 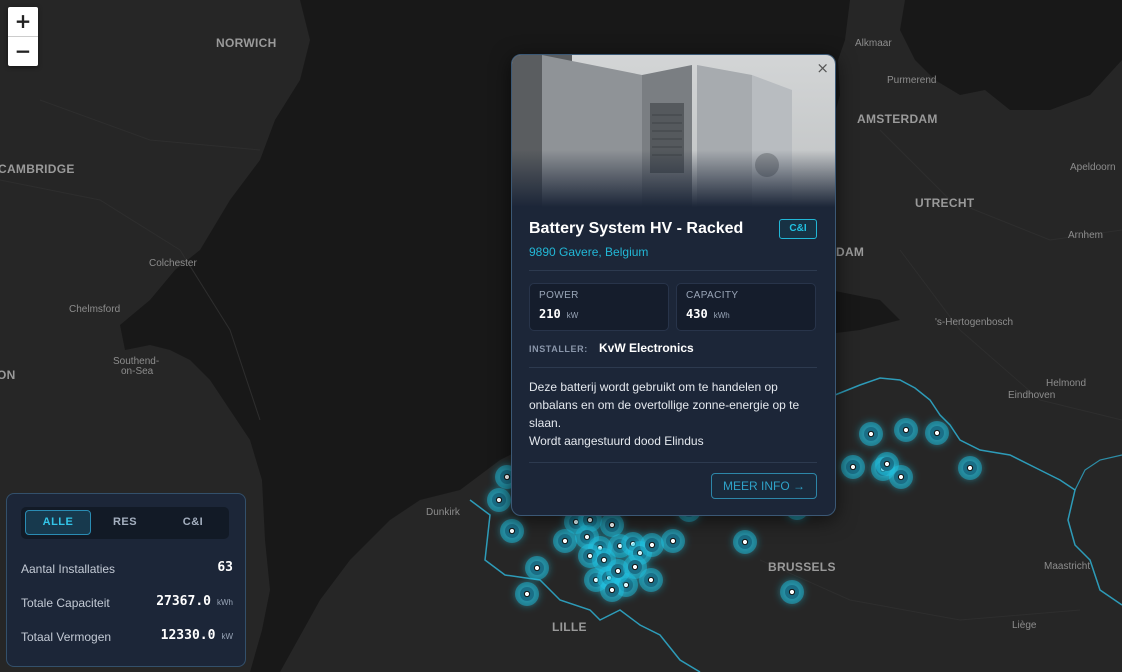 I want to click on label-london-fragment: ON, so click(x=8, y=375).